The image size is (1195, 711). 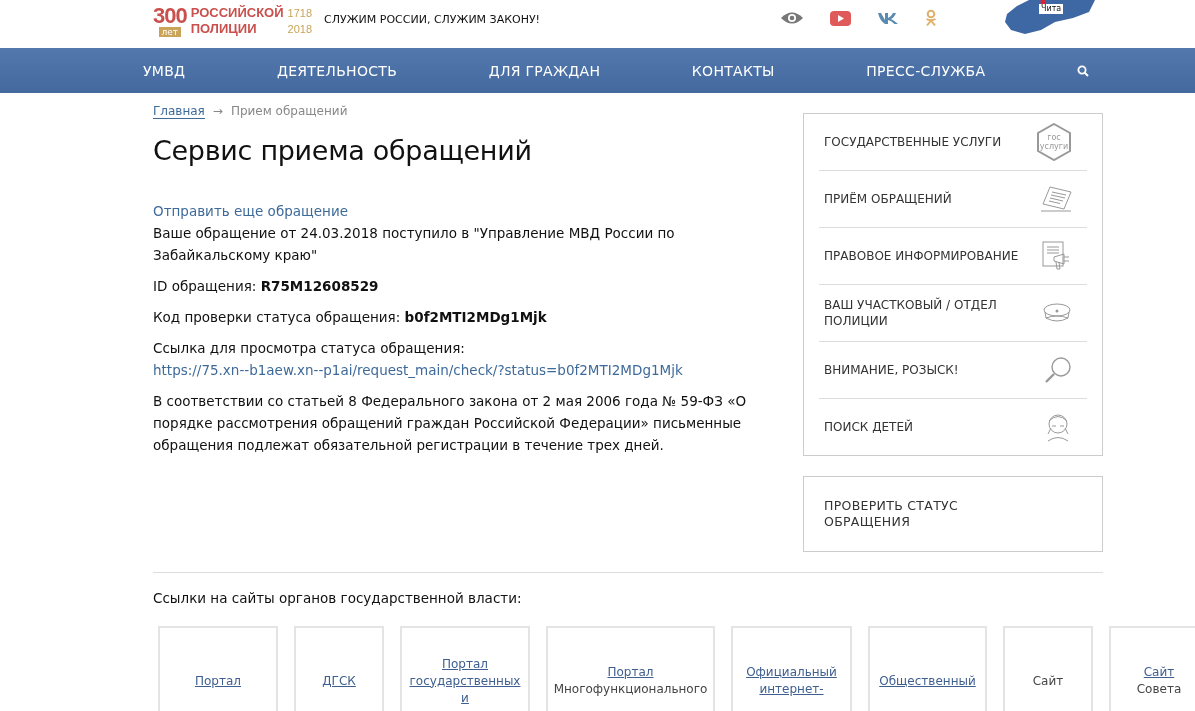 What do you see at coordinates (791, 672) in the screenshot?
I see `card-link: Официальный` at bounding box center [791, 672].